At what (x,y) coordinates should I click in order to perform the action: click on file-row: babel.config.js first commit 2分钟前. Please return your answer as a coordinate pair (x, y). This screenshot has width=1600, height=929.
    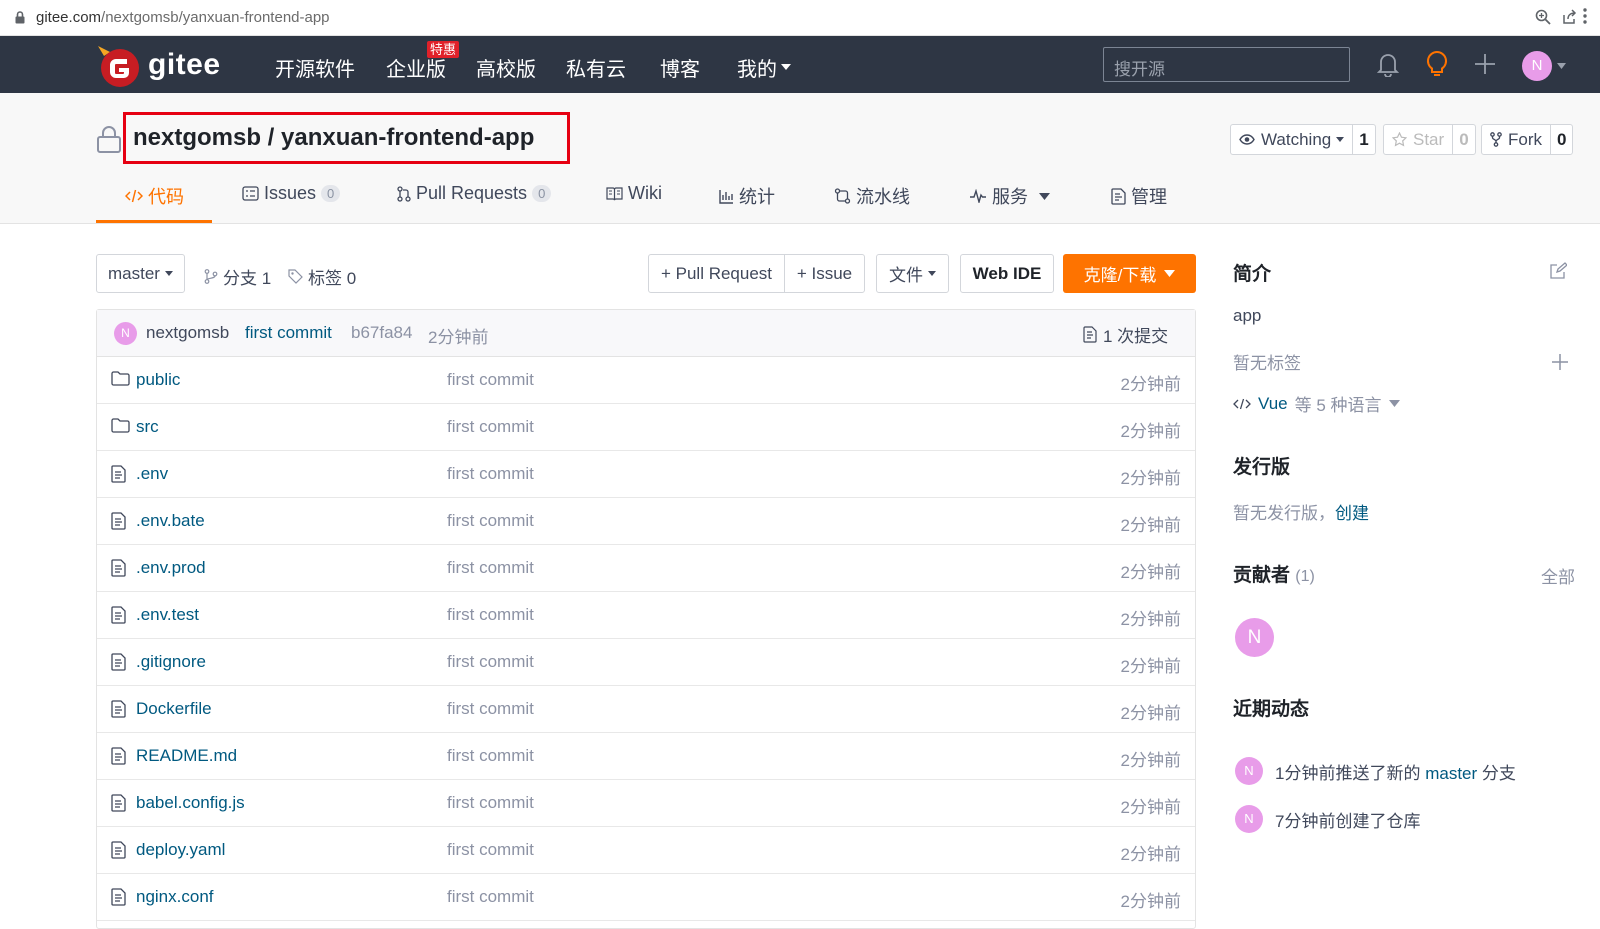
    Looking at the image, I should click on (646, 803).